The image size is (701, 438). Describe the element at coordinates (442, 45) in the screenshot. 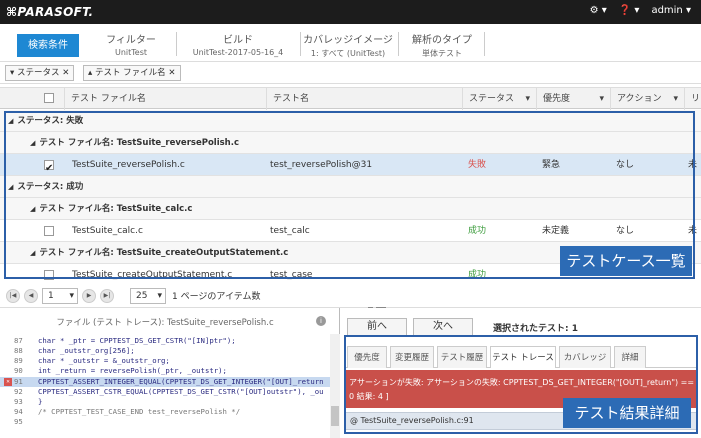

I see `analysis-type-selector: 解析のタイプ 単体テスト` at that location.